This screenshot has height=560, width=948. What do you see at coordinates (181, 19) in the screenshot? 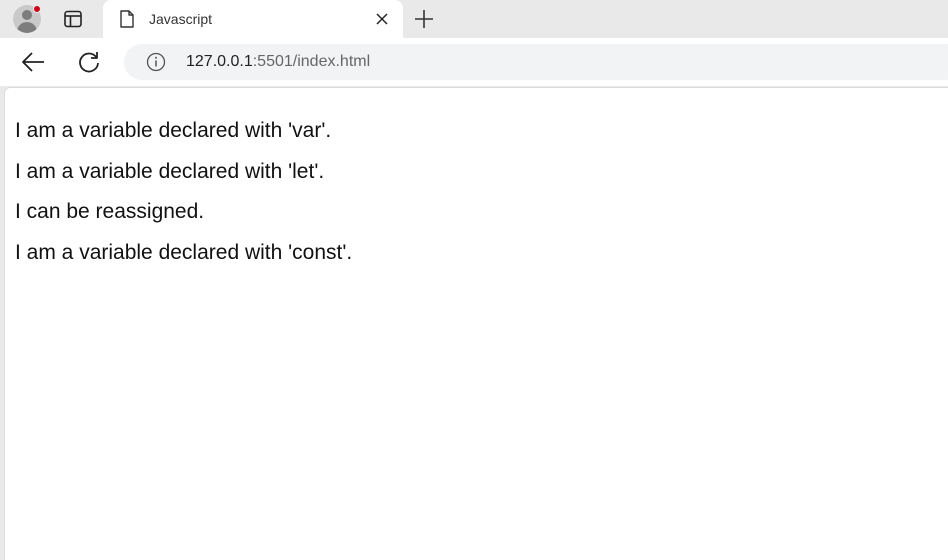
I see `tab-title: Javascript` at bounding box center [181, 19].